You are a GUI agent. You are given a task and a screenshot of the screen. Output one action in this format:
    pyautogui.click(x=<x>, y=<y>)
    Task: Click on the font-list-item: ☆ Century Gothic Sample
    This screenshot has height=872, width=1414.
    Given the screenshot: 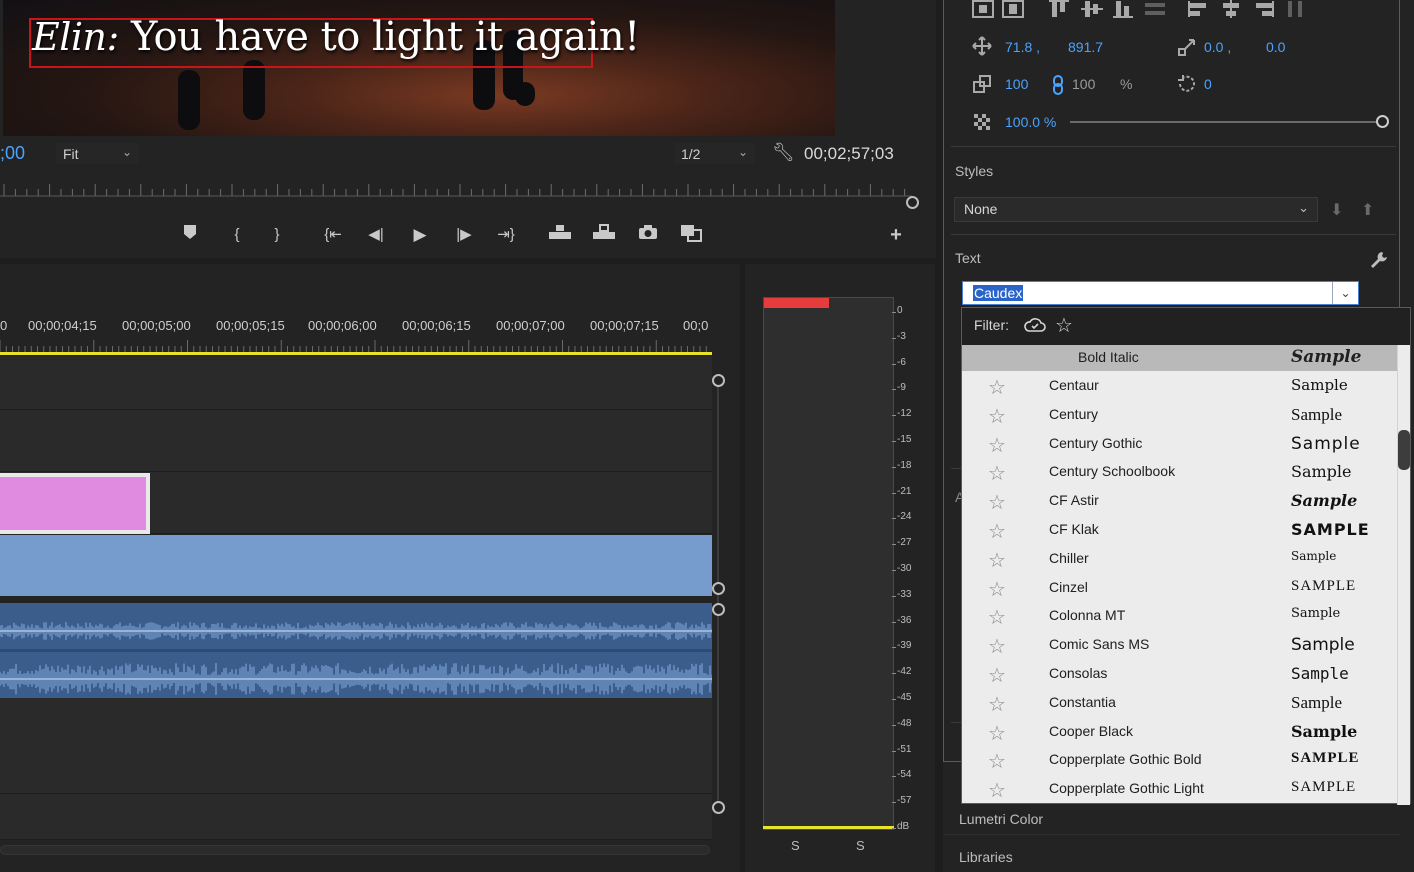 What is the action you would take?
    pyautogui.click(x=1179, y=444)
    